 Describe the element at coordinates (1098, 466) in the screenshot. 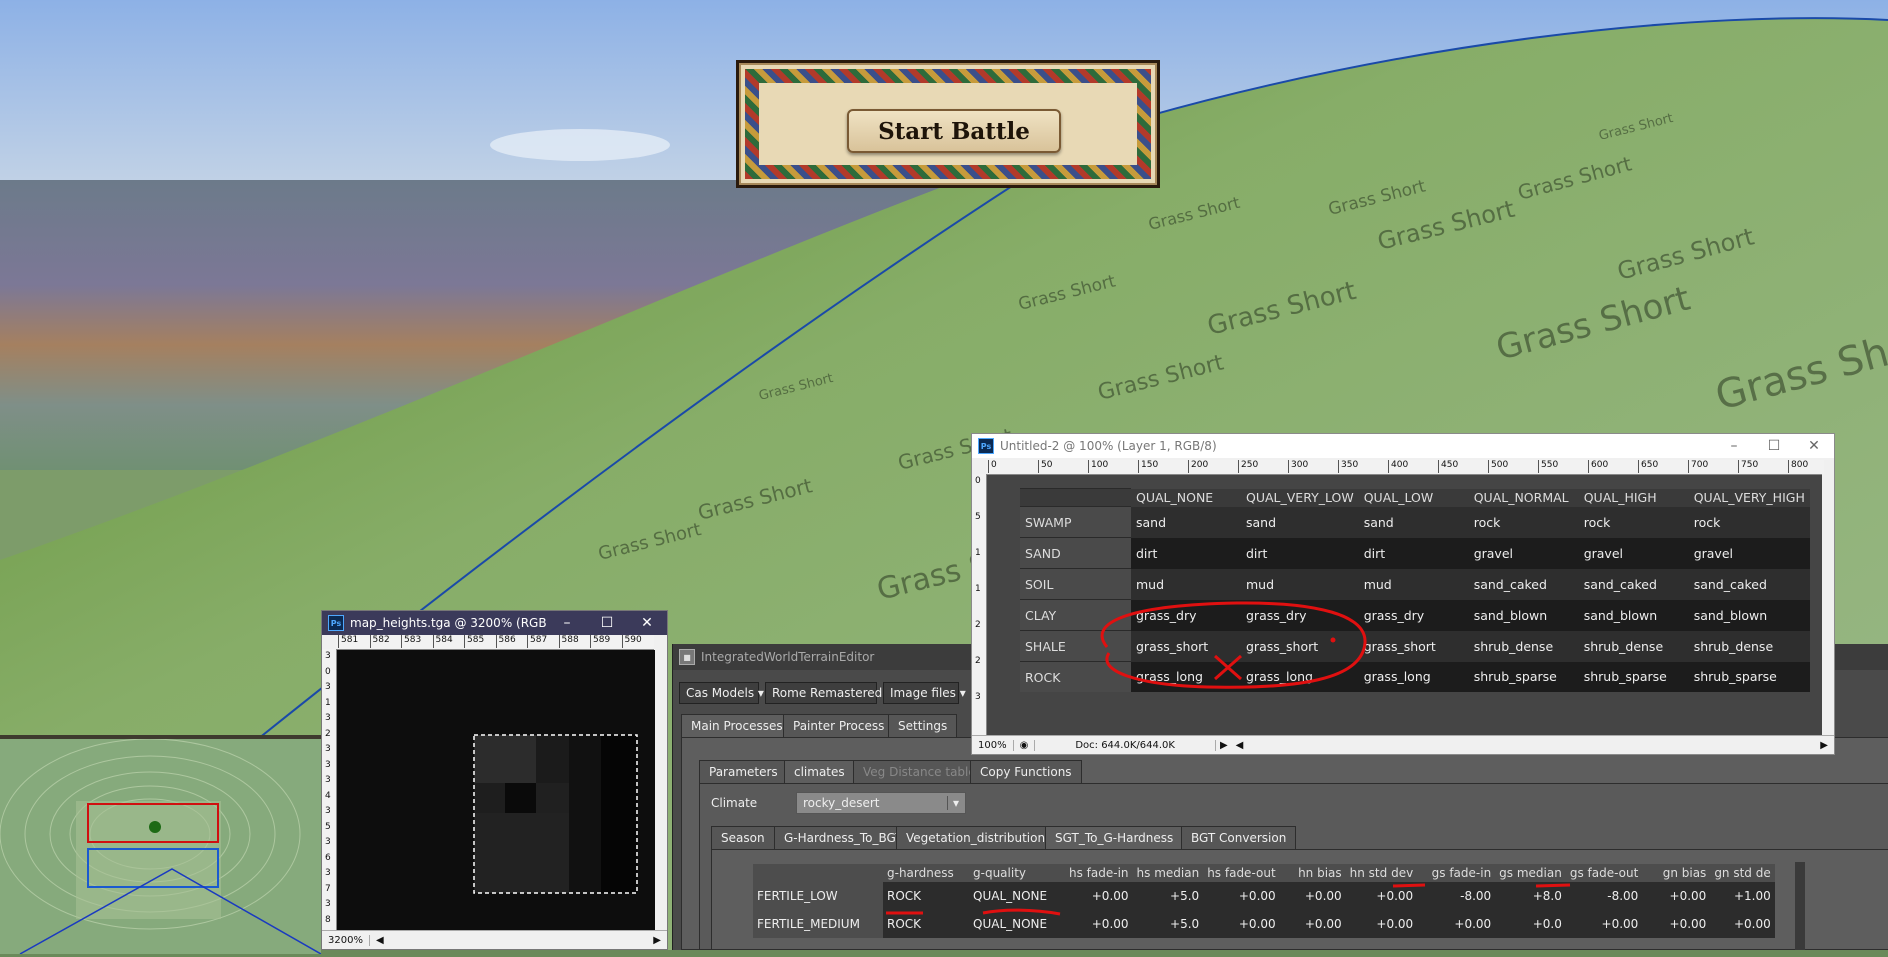

I see `ruler-tick: 100` at that location.